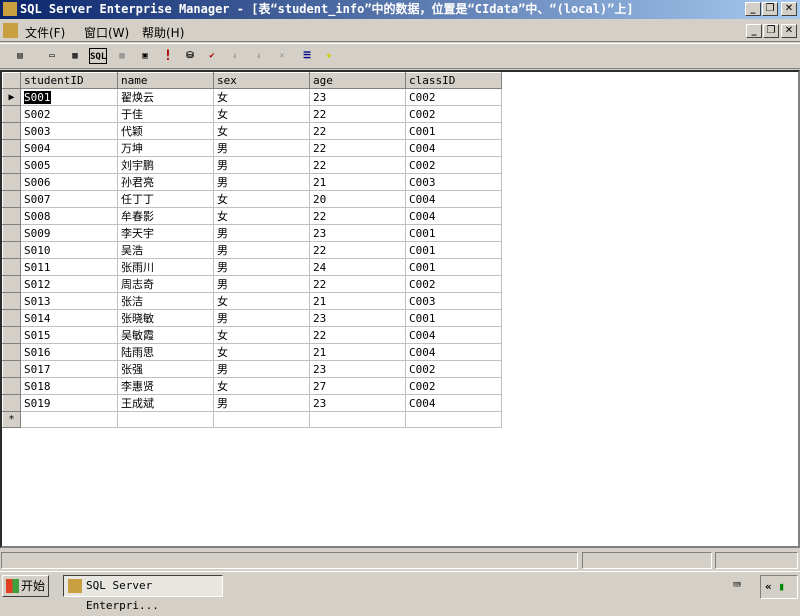  I want to click on student-id-cell: S009, so click(69, 233).